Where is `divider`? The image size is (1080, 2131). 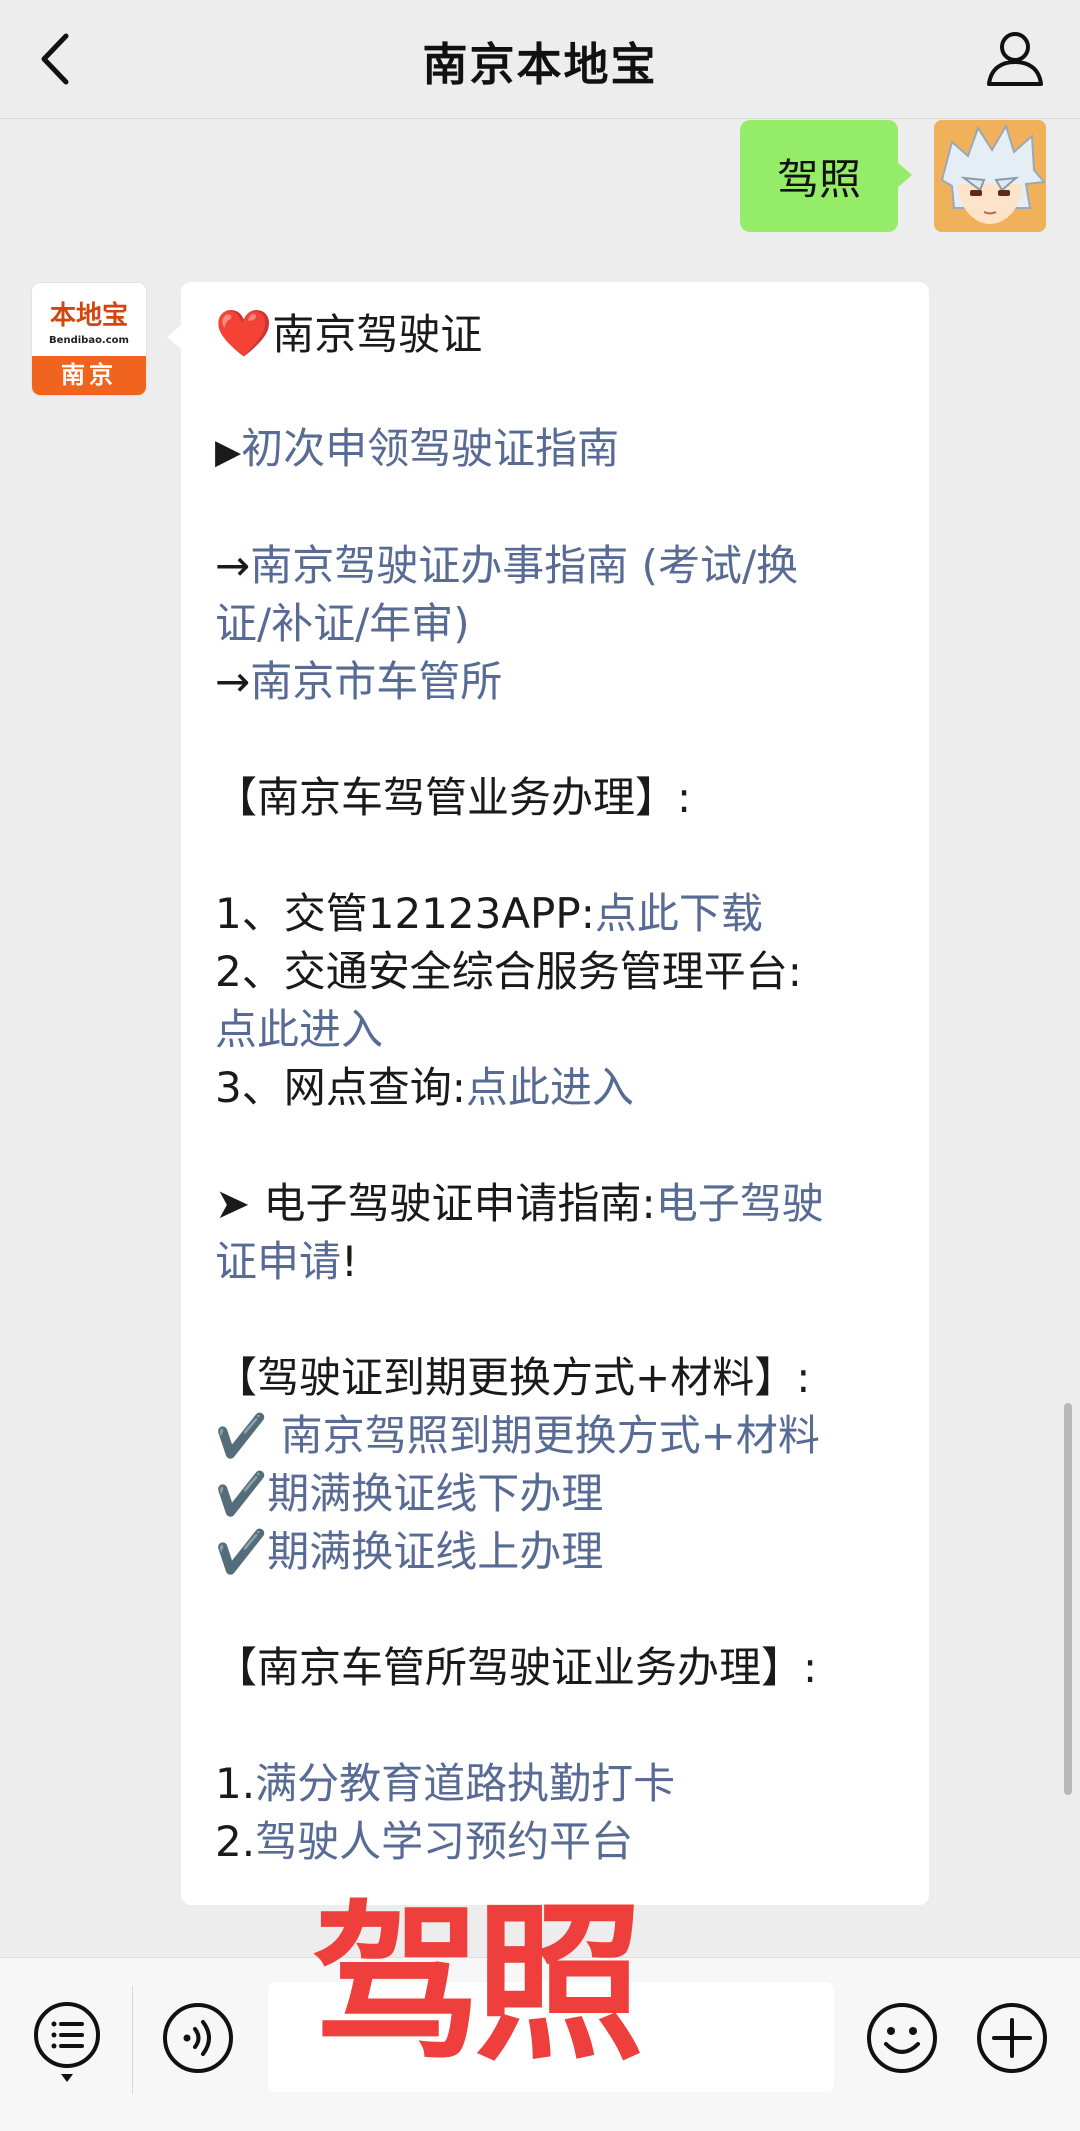
divider is located at coordinates (132, 2040).